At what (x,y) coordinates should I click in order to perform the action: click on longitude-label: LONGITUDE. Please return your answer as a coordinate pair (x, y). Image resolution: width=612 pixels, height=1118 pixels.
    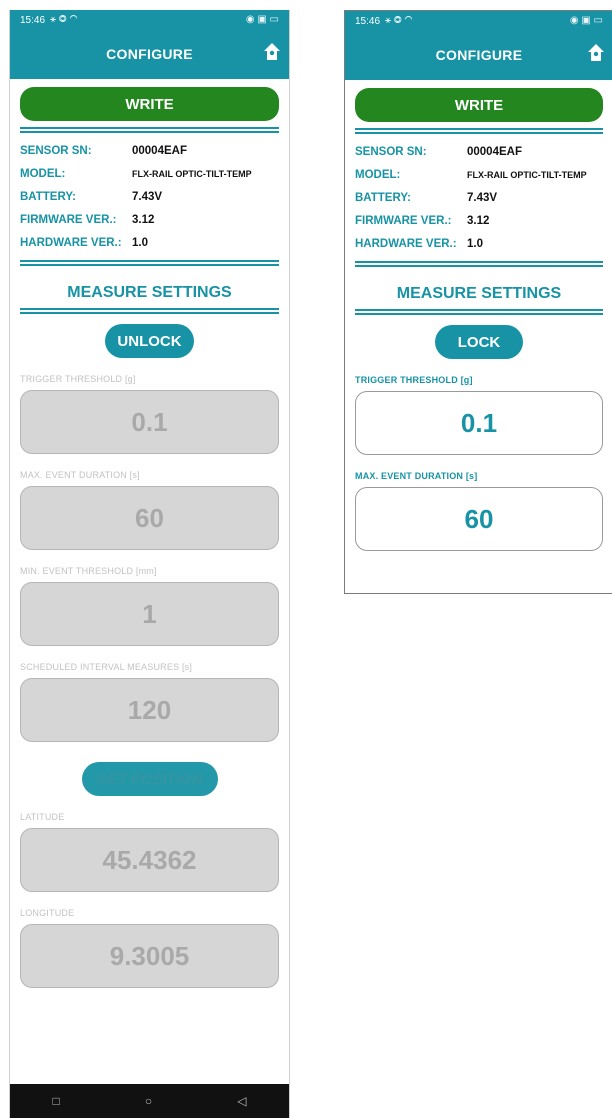
    Looking at the image, I should click on (47, 913).